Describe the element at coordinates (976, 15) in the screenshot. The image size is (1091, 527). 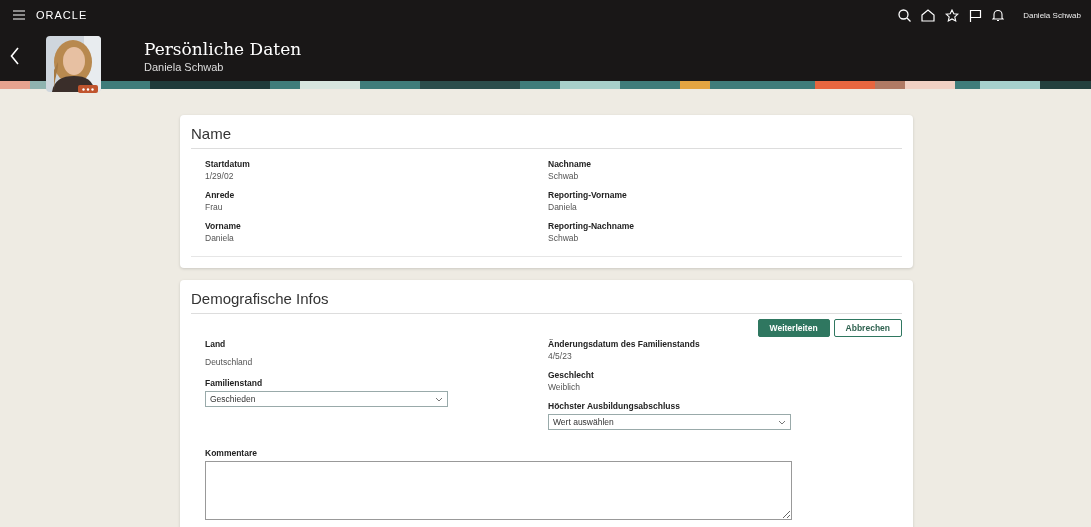
I see `flag-icon` at that location.